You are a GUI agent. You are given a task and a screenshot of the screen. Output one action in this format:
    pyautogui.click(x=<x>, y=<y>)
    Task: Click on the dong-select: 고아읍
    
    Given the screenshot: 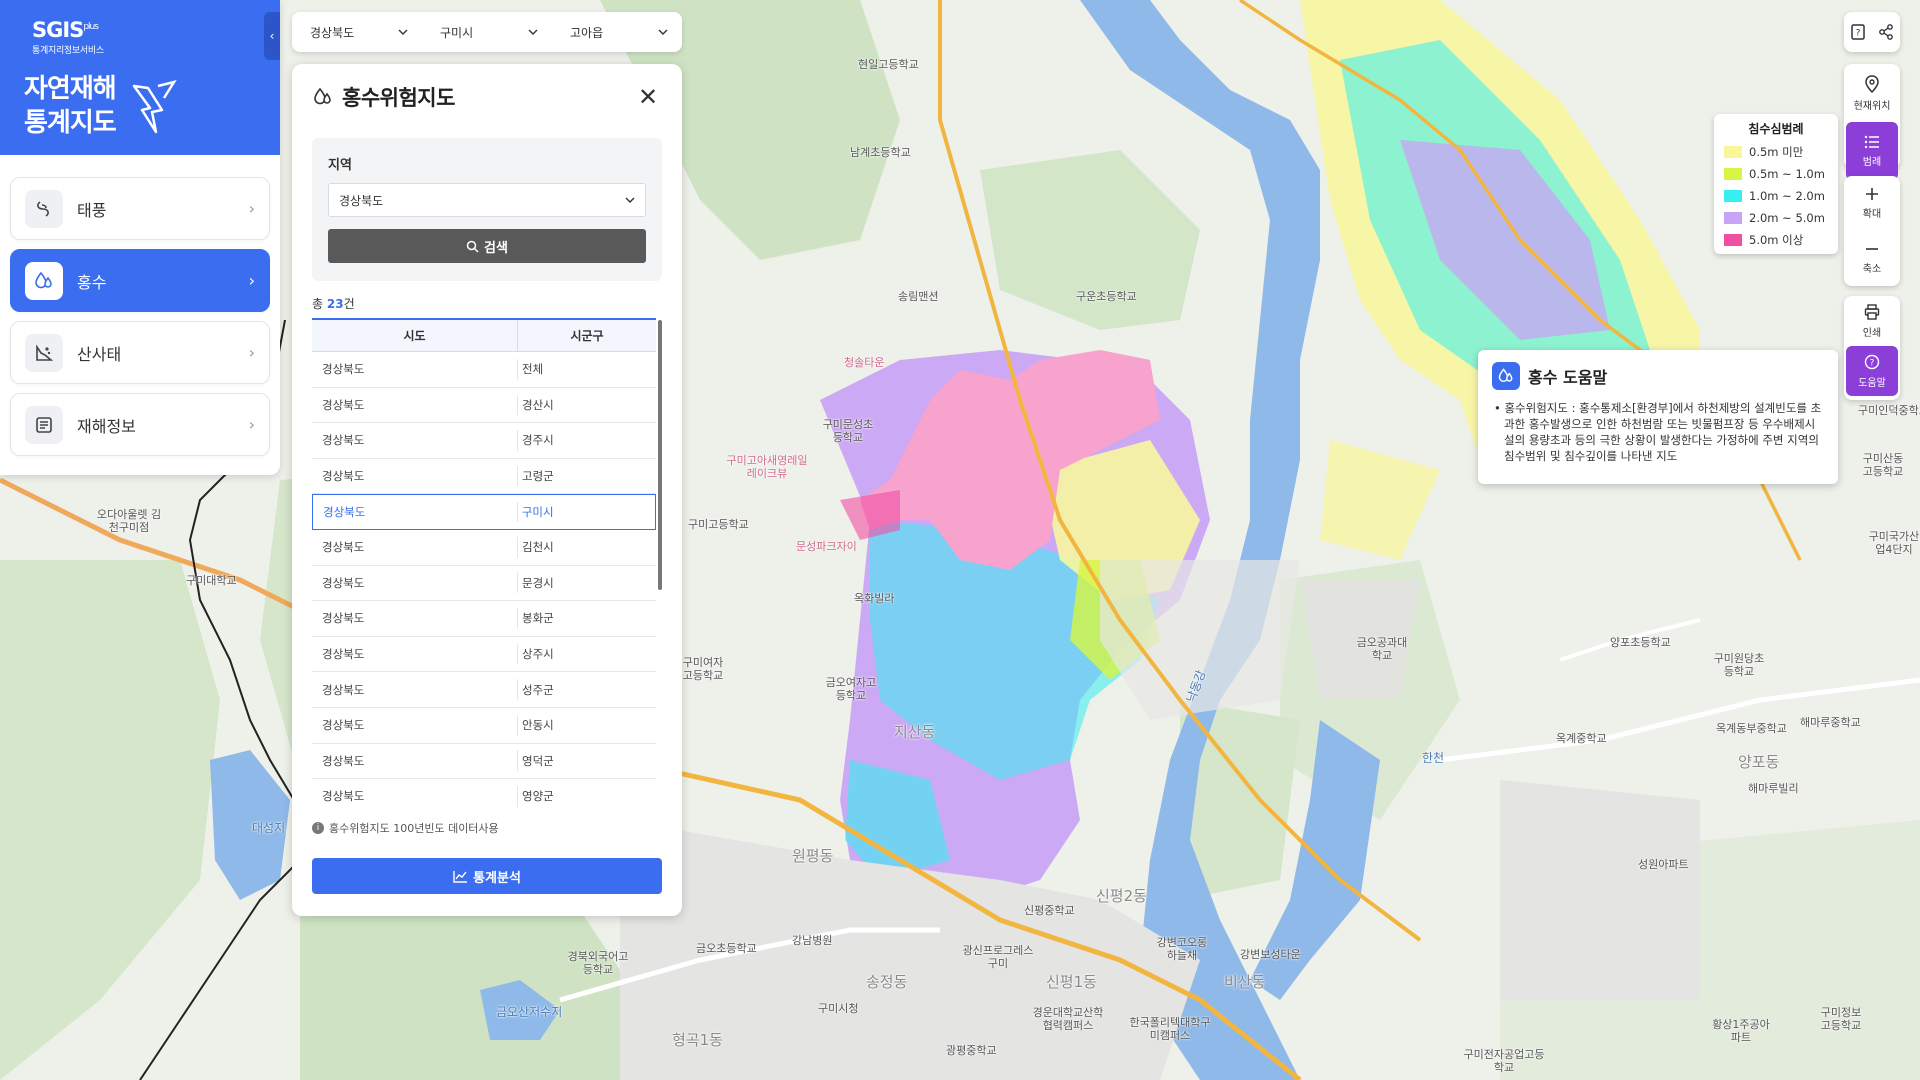 What is the action you would take?
    pyautogui.click(x=617, y=32)
    